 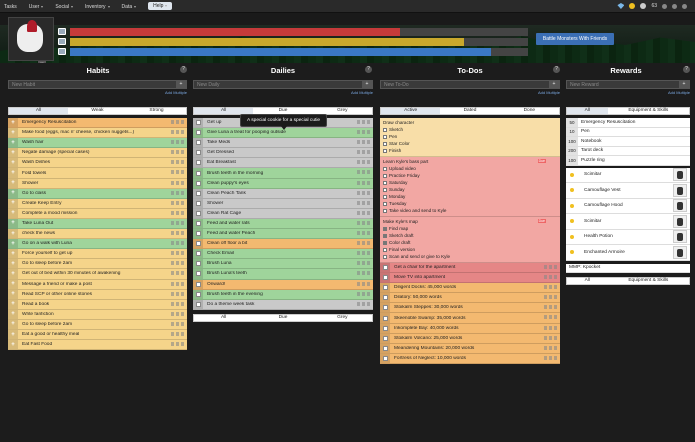 What do you see at coordinates (283, 183) in the screenshot?
I see `daily-row: Clean puppy's eyes` at bounding box center [283, 183].